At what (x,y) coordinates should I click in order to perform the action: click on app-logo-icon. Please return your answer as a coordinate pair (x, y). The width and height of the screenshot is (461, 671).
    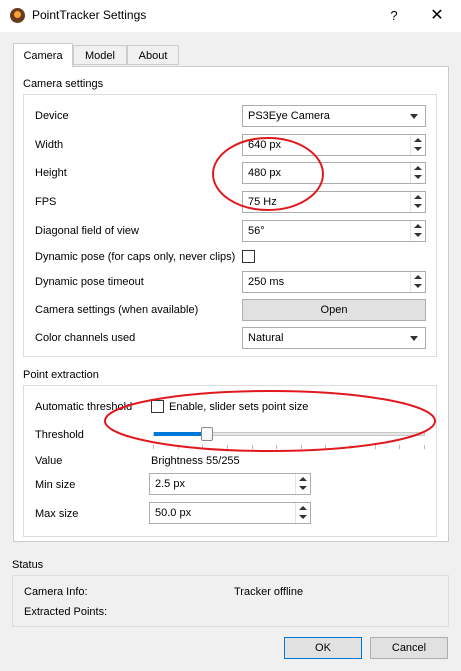
    Looking at the image, I should click on (17, 15).